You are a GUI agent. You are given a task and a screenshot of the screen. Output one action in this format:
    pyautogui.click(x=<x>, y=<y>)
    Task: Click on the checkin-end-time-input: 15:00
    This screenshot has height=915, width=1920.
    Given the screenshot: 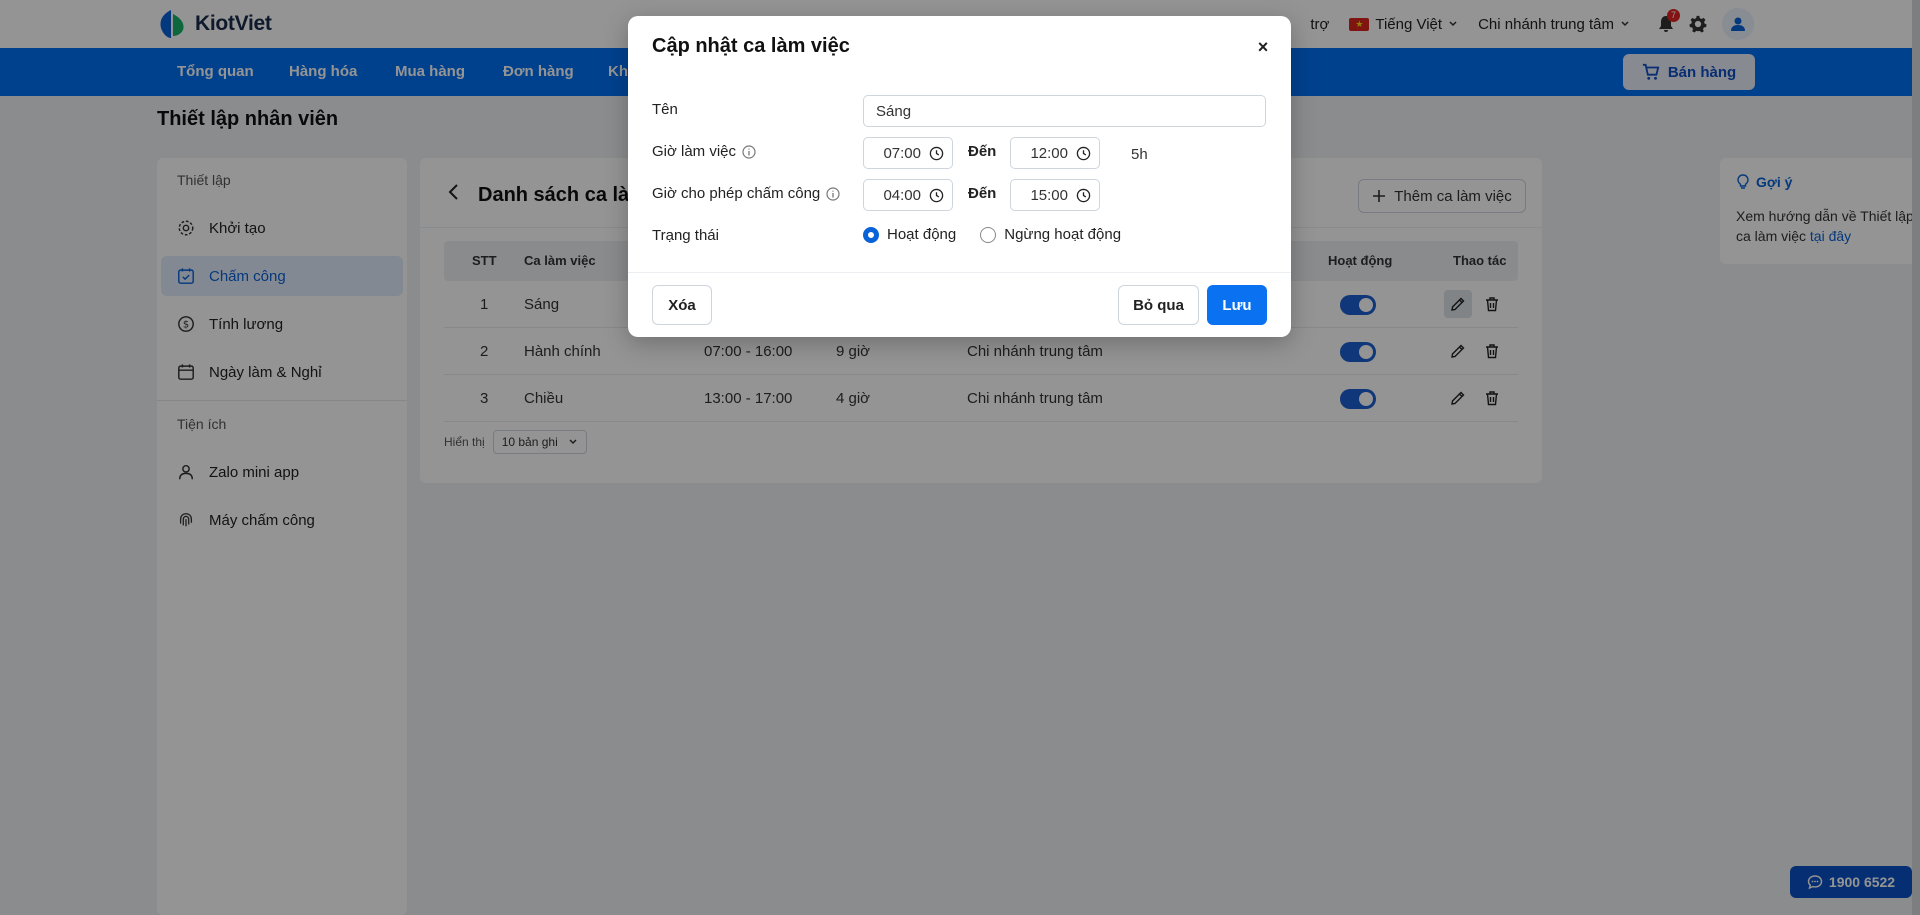 What is the action you would take?
    pyautogui.click(x=1055, y=195)
    